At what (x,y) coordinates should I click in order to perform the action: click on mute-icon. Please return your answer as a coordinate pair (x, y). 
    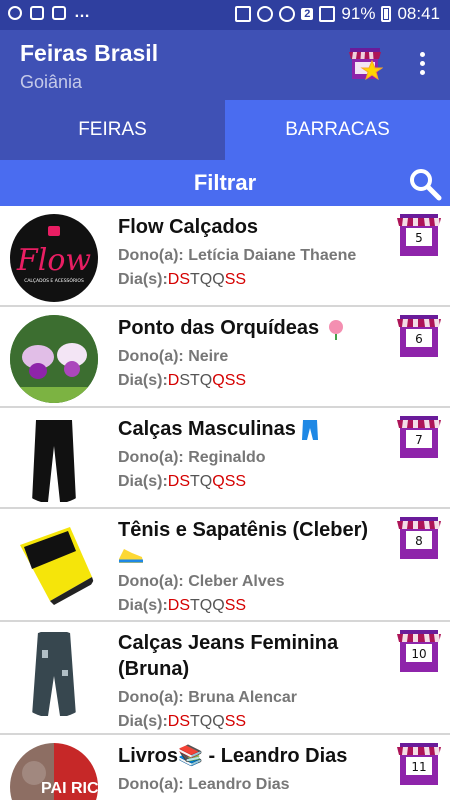
    Looking at the image, I should click on (243, 14).